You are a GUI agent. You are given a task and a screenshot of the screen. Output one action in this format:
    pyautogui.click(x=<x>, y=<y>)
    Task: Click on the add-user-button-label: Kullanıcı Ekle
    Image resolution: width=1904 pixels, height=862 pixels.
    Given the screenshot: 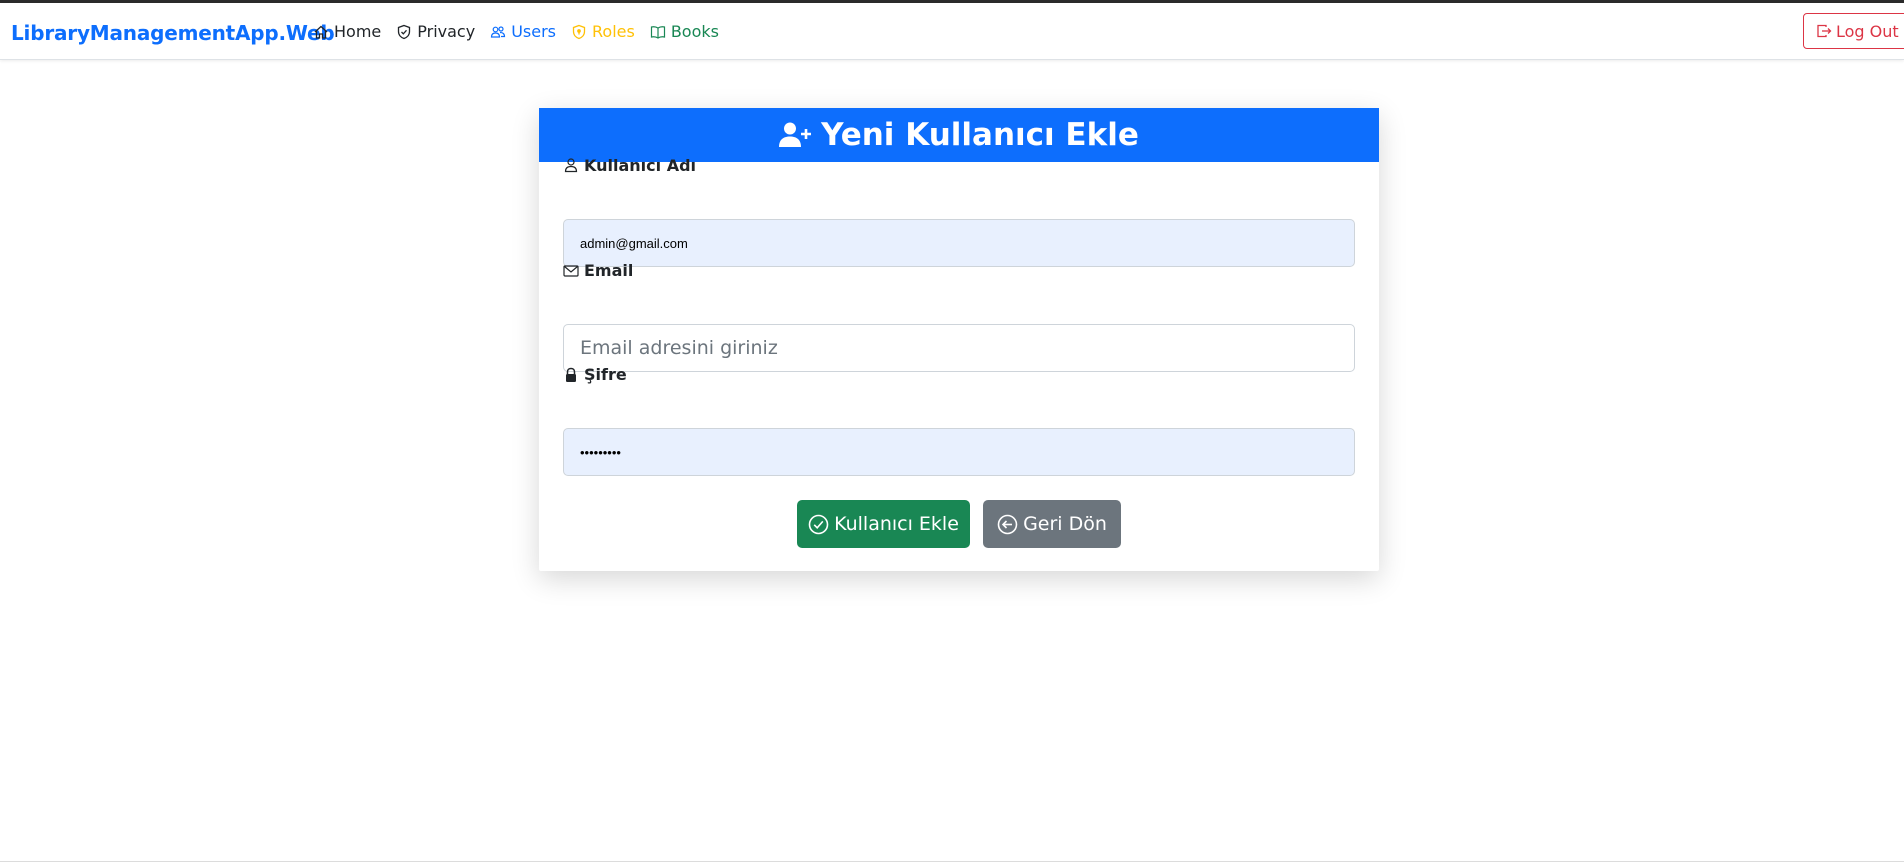 What is the action you would take?
    pyautogui.click(x=896, y=524)
    